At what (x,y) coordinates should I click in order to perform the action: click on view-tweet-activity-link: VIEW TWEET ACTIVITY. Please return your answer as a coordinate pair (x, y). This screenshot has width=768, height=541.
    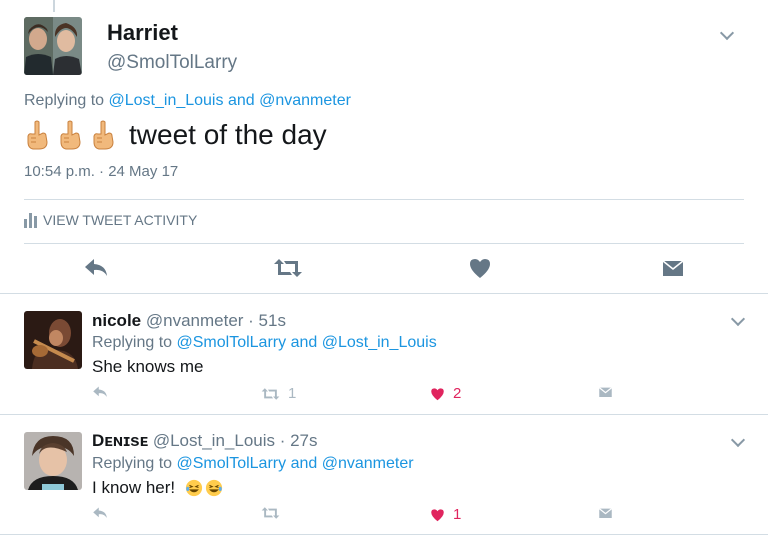
    Looking at the image, I should click on (110, 220).